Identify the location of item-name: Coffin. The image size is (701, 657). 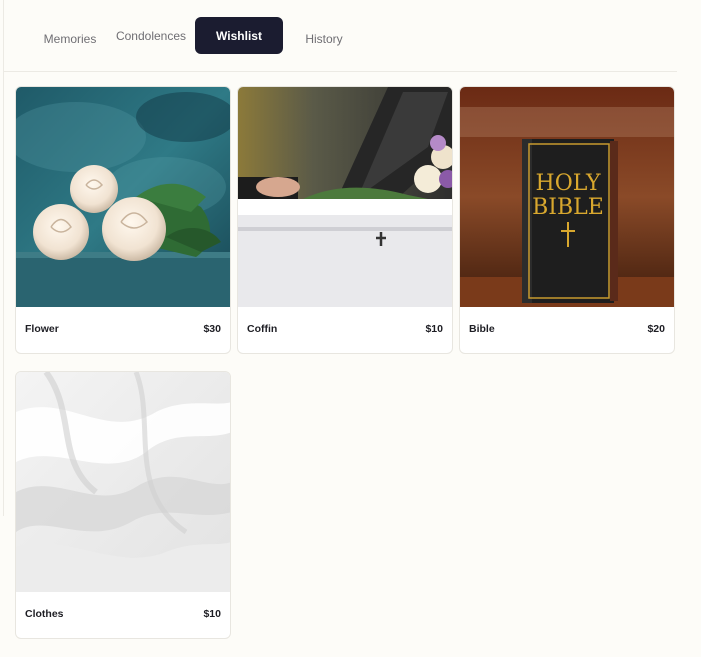
(262, 329).